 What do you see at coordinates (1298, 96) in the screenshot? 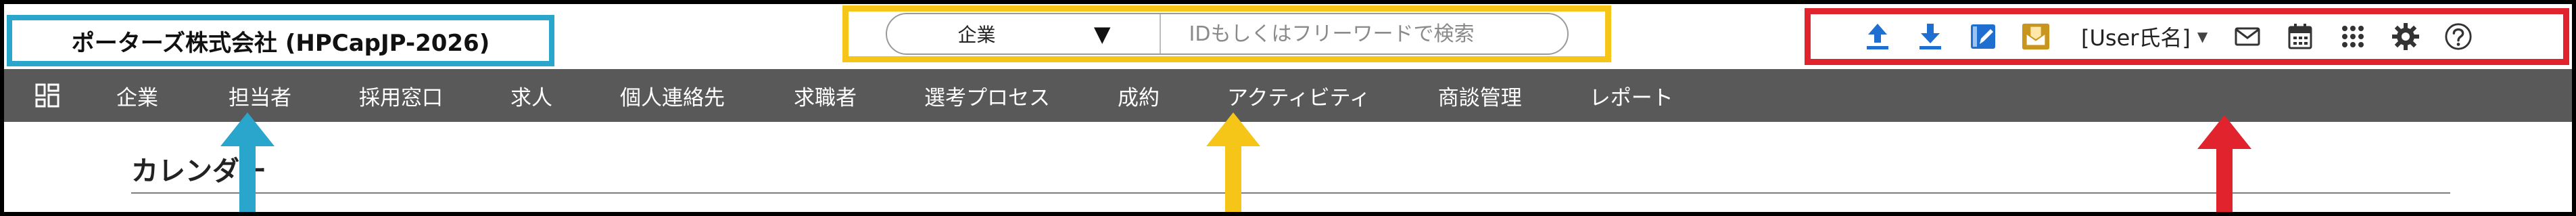
I see `nav-item-activities: アクティビティ` at bounding box center [1298, 96].